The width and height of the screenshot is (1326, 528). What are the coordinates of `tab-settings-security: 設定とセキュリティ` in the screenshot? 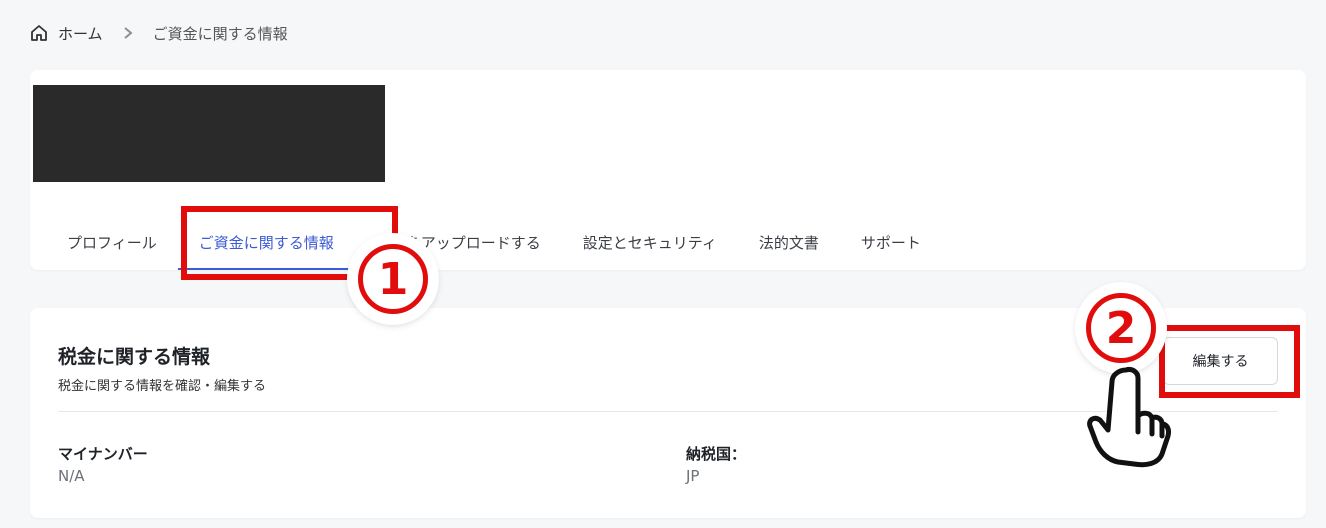 It's located at (650, 242).